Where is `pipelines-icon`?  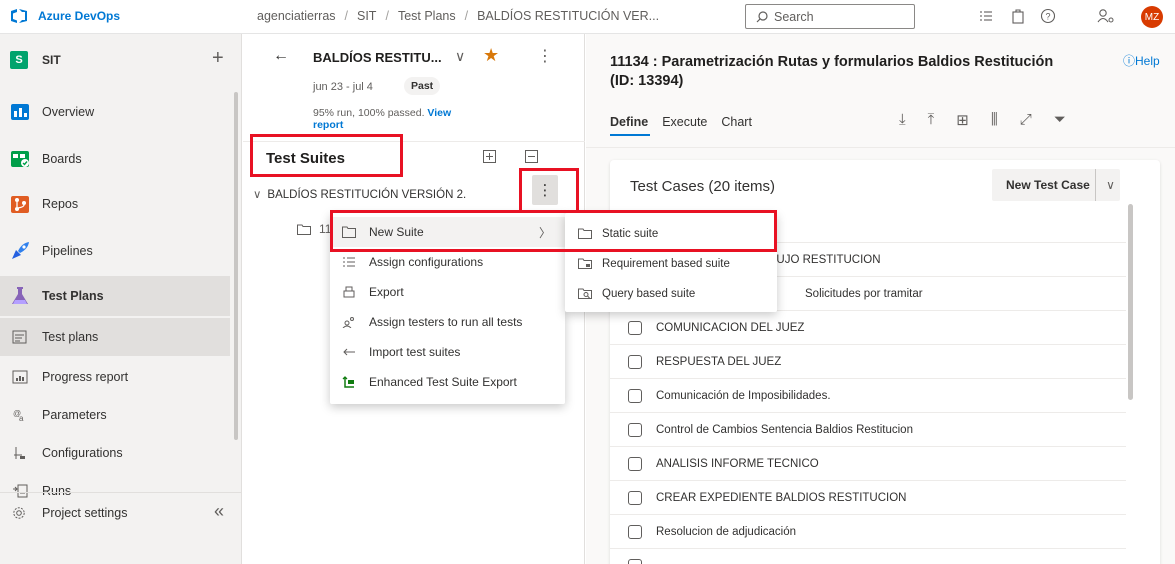 pipelines-icon is located at coordinates (20, 250).